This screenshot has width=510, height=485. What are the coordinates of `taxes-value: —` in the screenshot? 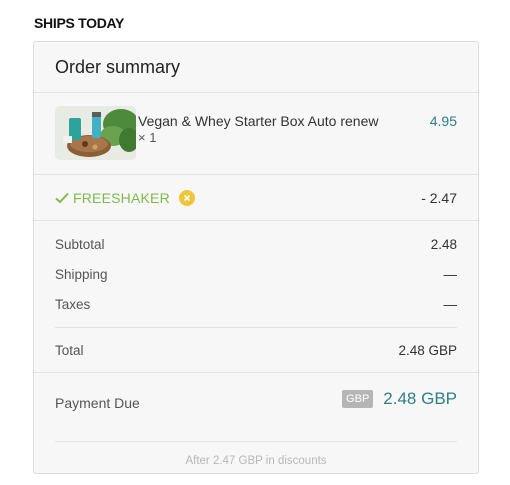 It's located at (450, 304).